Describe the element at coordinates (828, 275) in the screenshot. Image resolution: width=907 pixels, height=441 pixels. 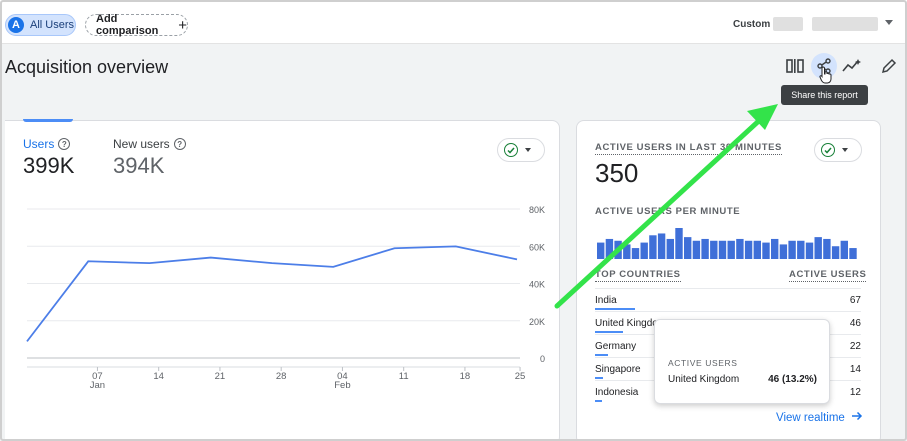
I see `active-users-header: ACTIVE USERS` at that location.